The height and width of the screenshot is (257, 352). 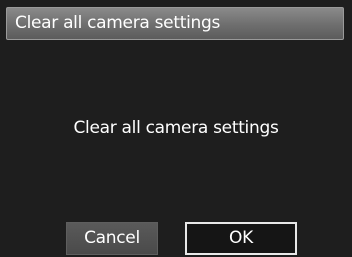 What do you see at coordinates (241, 238) in the screenshot?
I see `ok-button: OK` at bounding box center [241, 238].